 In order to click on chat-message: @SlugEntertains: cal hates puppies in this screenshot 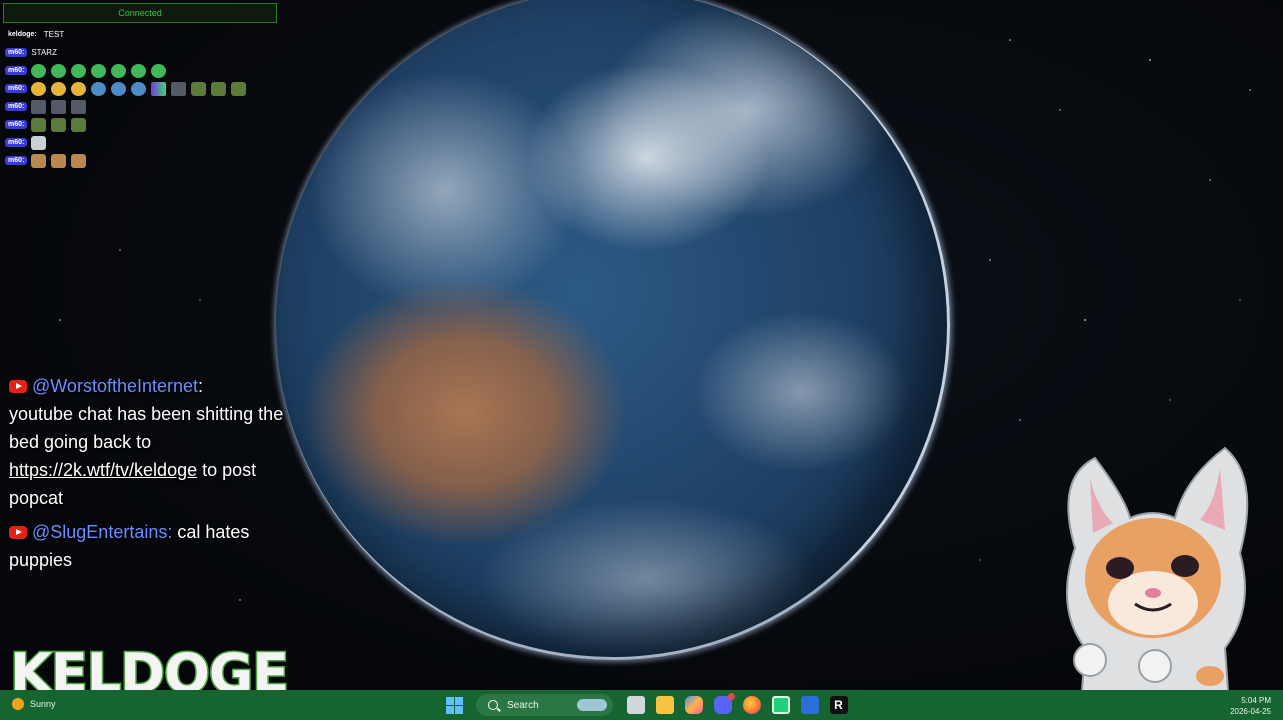, I will do `click(154, 546)`.